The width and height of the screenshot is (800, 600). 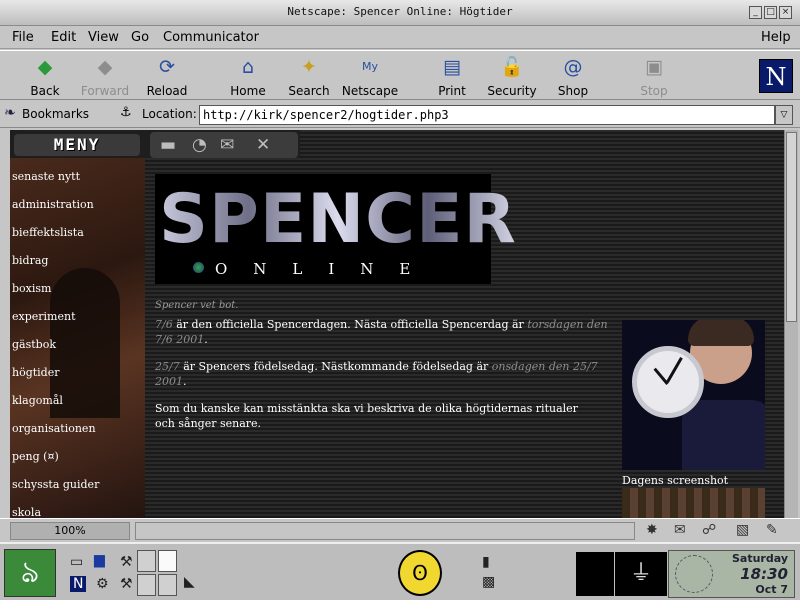 I want to click on nav-item-organisationen: organisationen, so click(x=55, y=436).